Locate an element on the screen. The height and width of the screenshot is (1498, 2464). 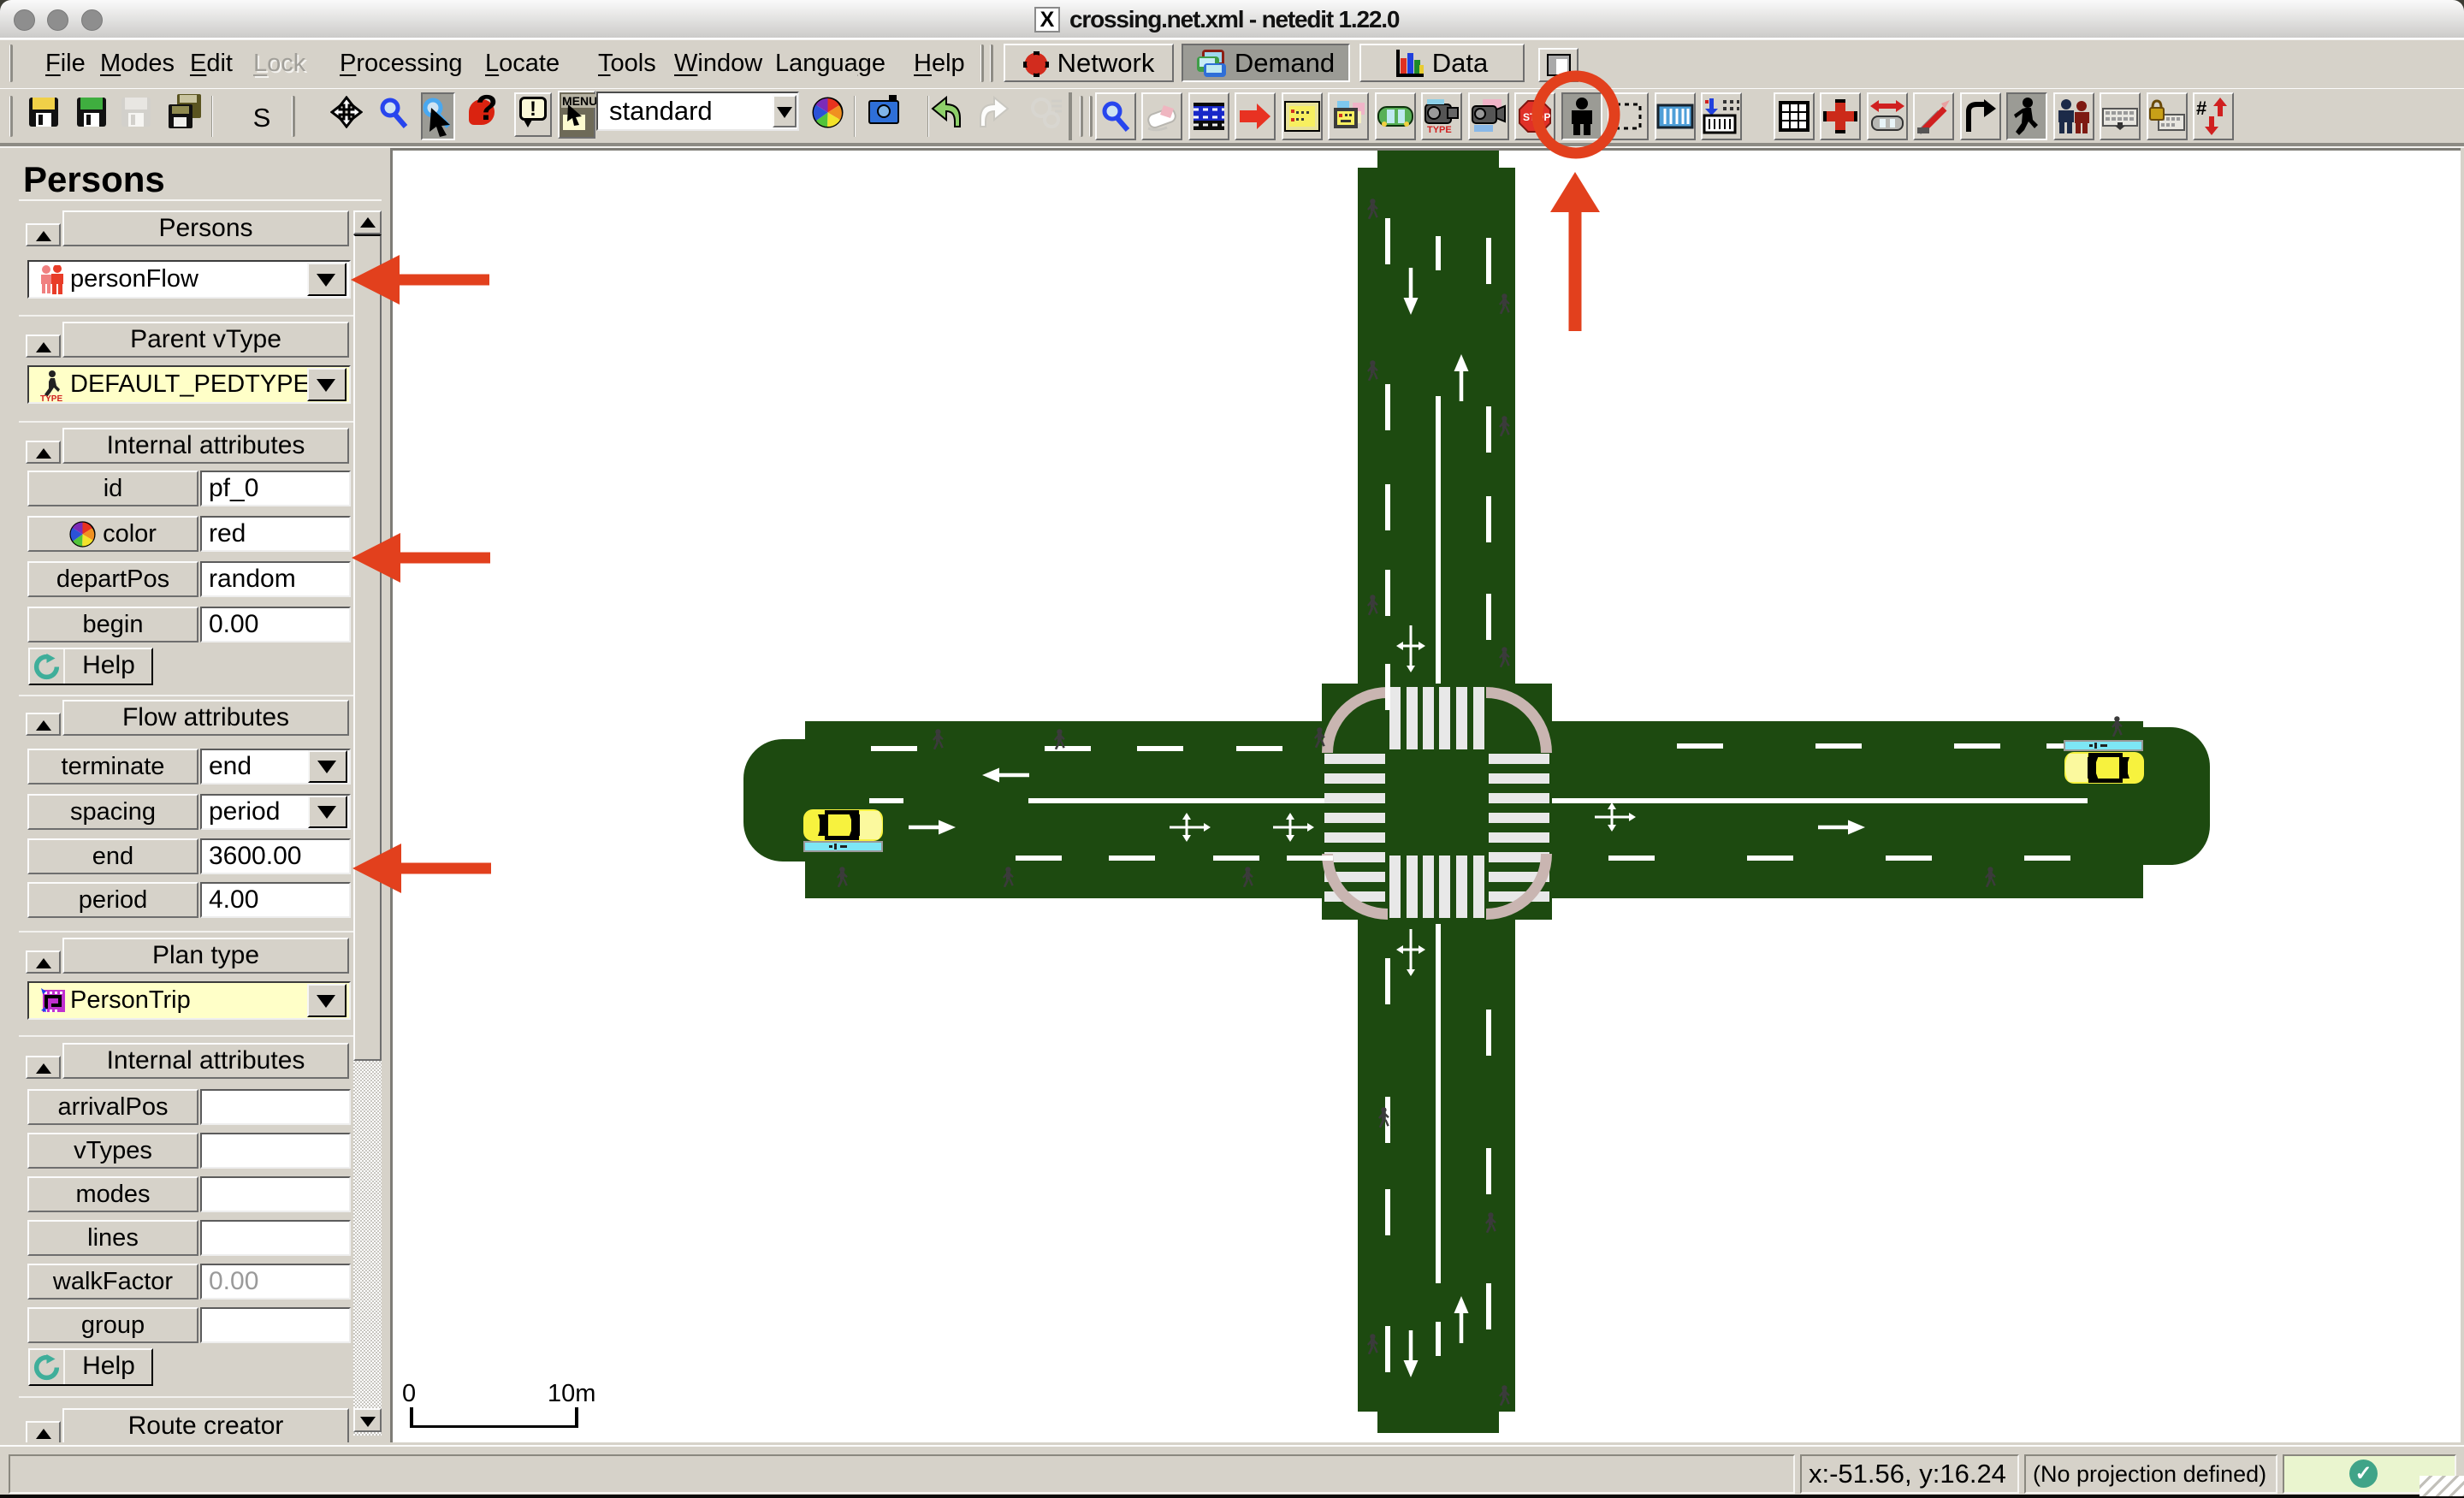
svg-text: 10m is located at coordinates (571, 1393).